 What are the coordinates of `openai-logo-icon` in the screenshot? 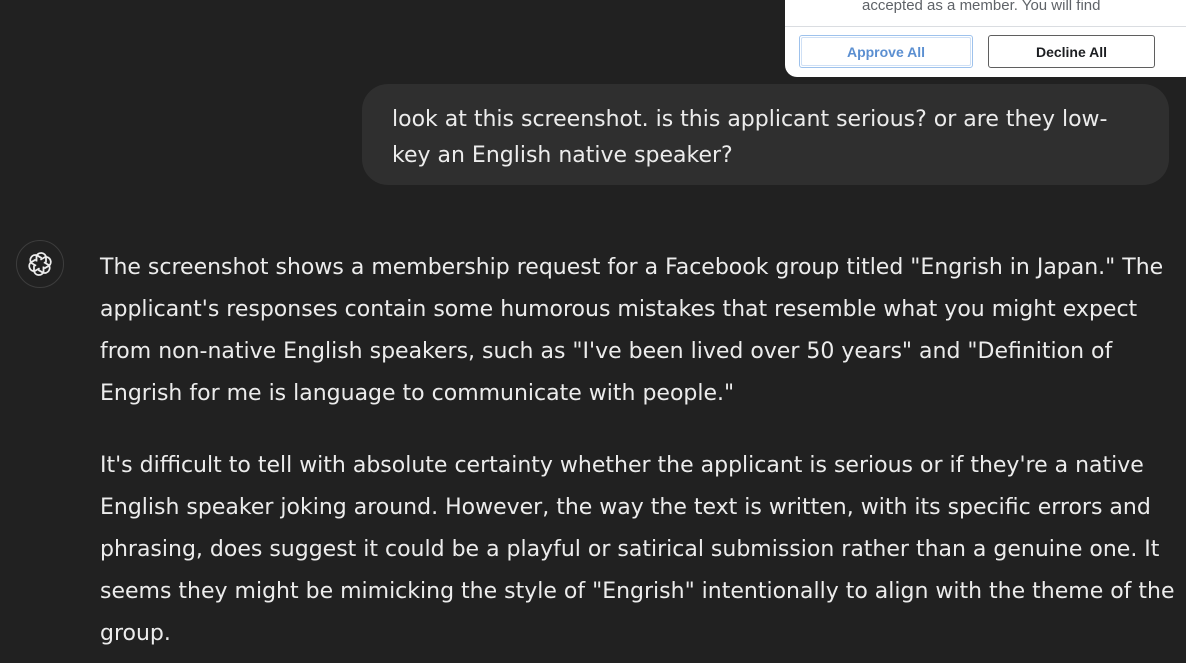 It's located at (40, 264).